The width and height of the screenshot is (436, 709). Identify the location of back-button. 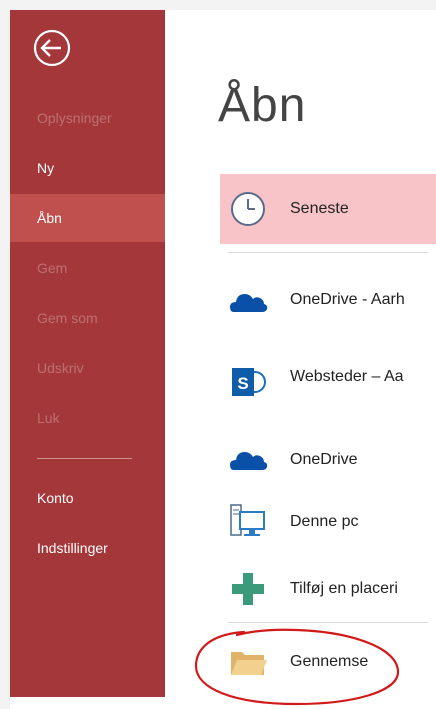
(52, 48).